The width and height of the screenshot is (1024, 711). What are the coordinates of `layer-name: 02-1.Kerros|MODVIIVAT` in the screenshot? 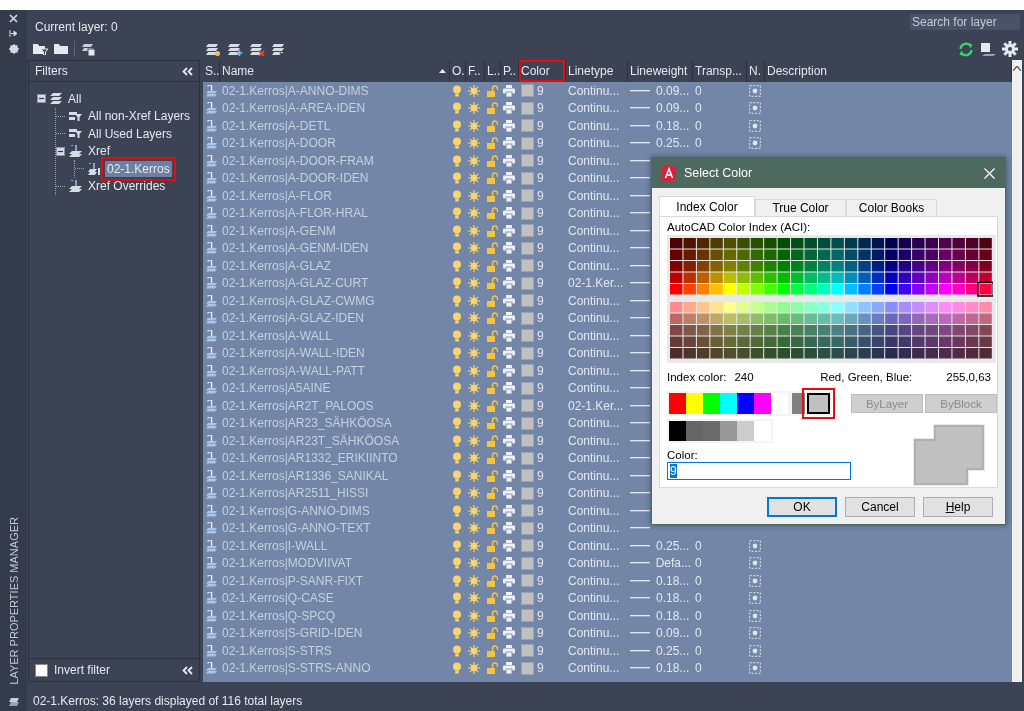 It's located at (335, 563).